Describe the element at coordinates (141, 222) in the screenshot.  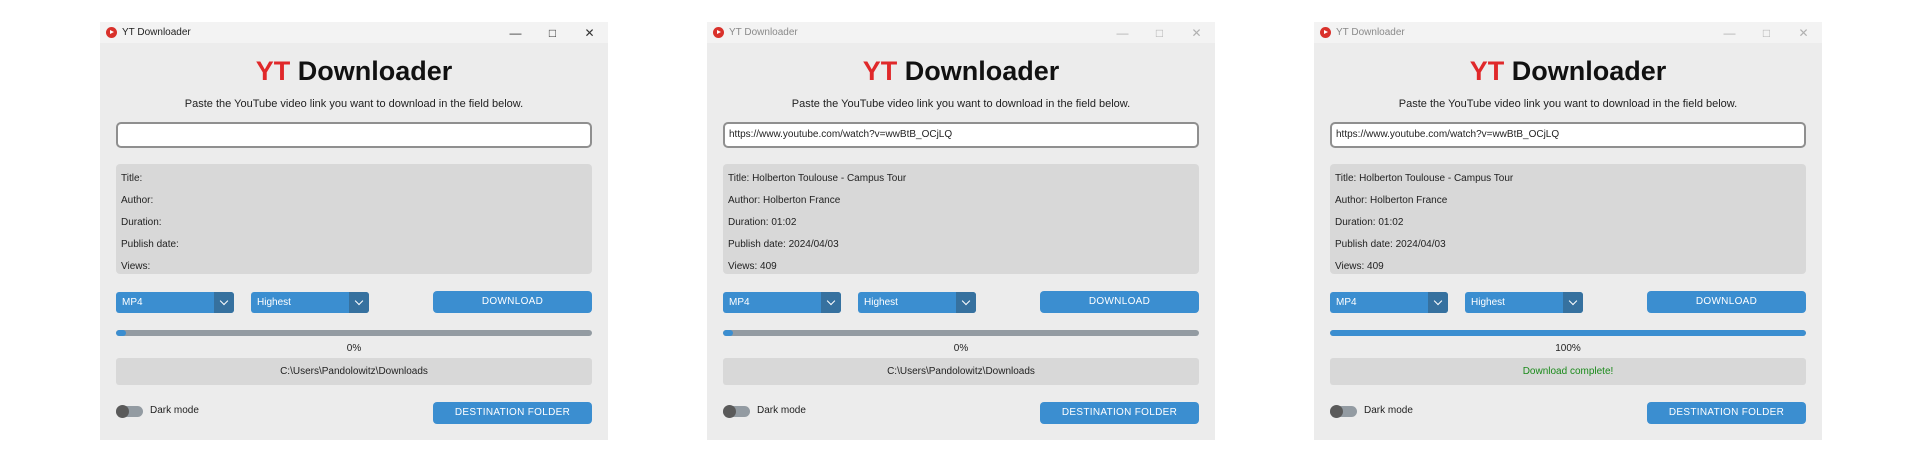
I see `info-duration: Duration:` at that location.